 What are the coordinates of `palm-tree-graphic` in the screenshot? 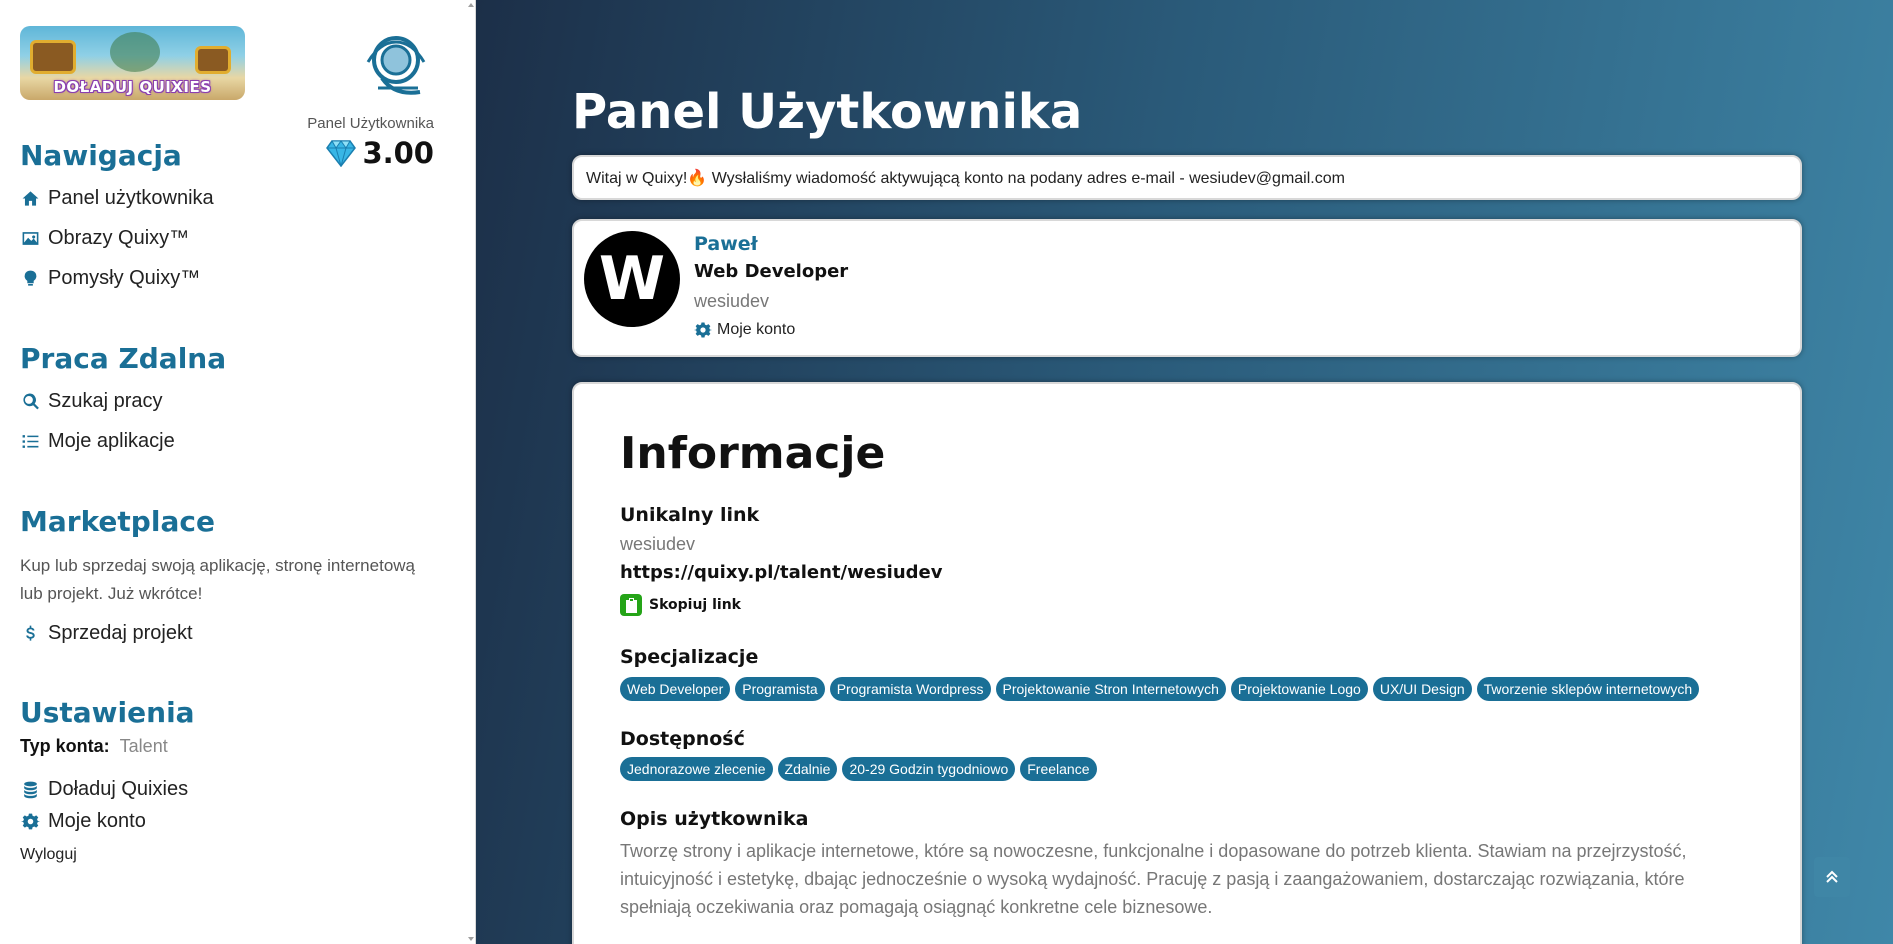 It's located at (135, 52).